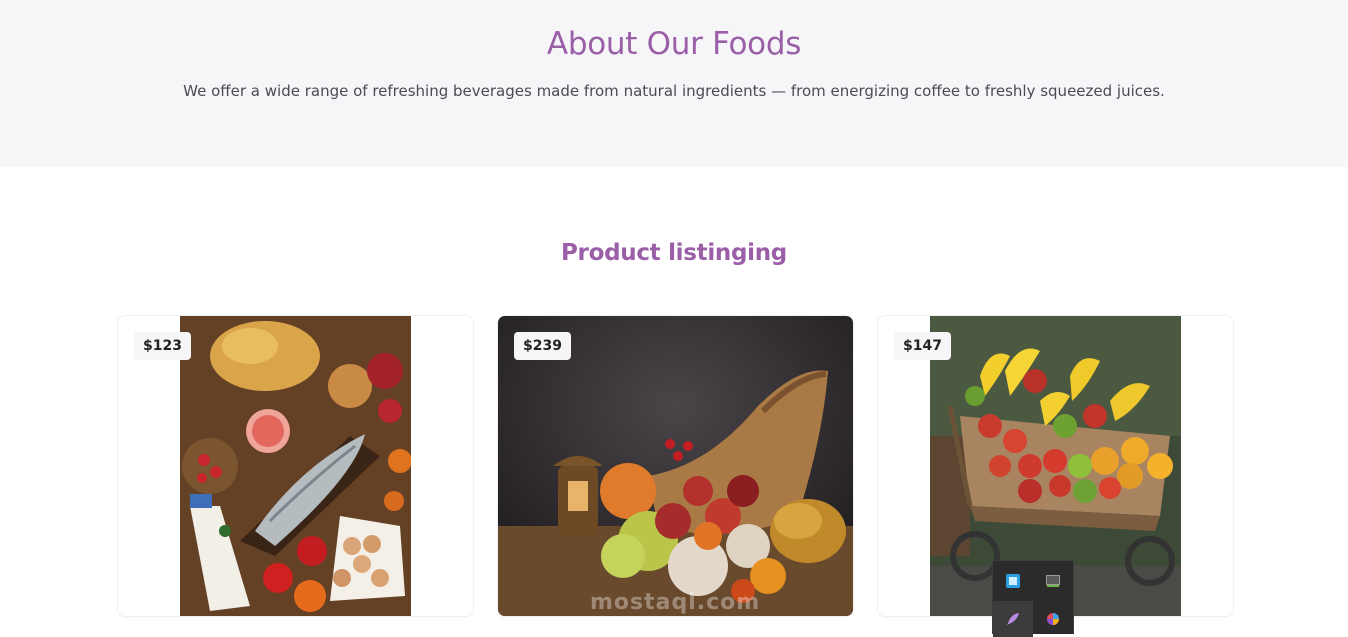 The height and width of the screenshot is (637, 1348). I want to click on monitor-icon, so click(1053, 581).